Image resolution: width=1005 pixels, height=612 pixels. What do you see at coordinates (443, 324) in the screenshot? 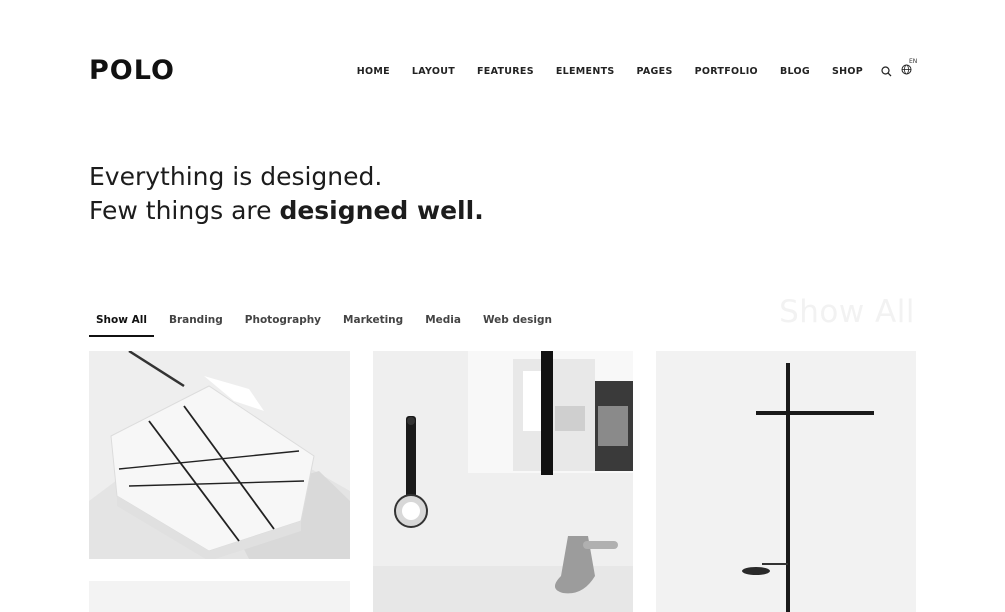
I see `filter-media: Media` at bounding box center [443, 324].